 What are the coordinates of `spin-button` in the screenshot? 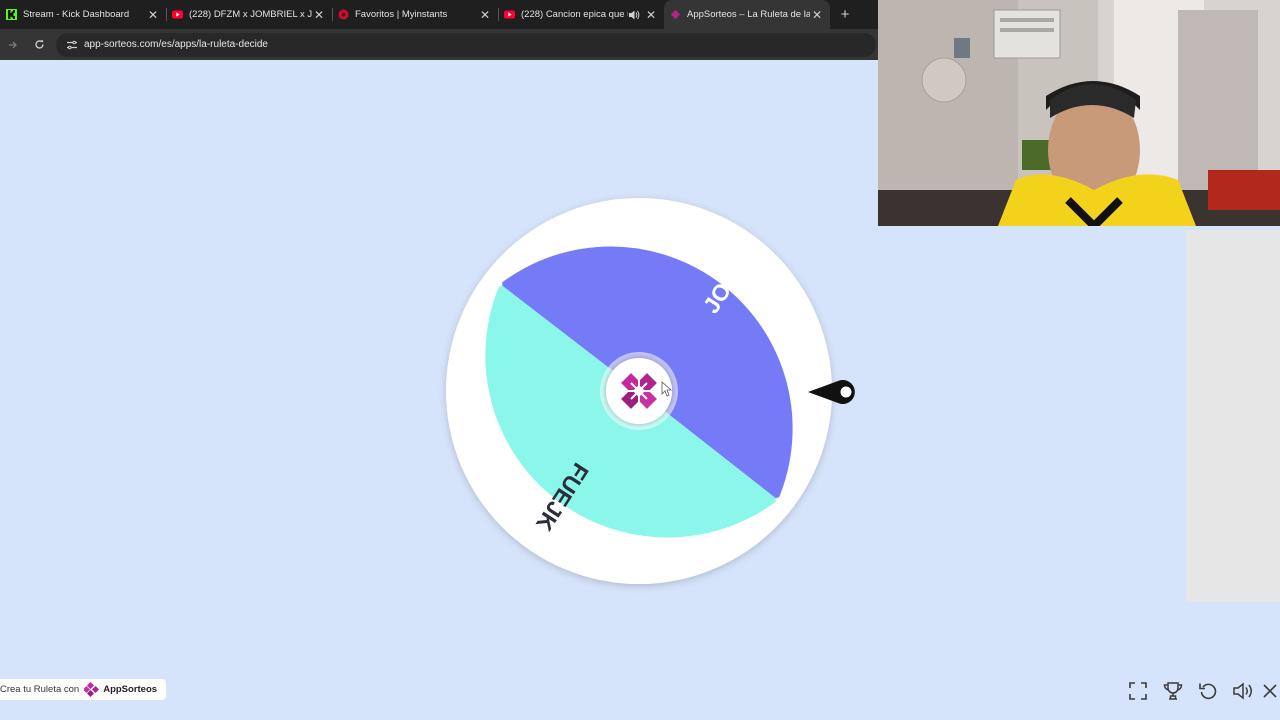 It's located at (639, 391).